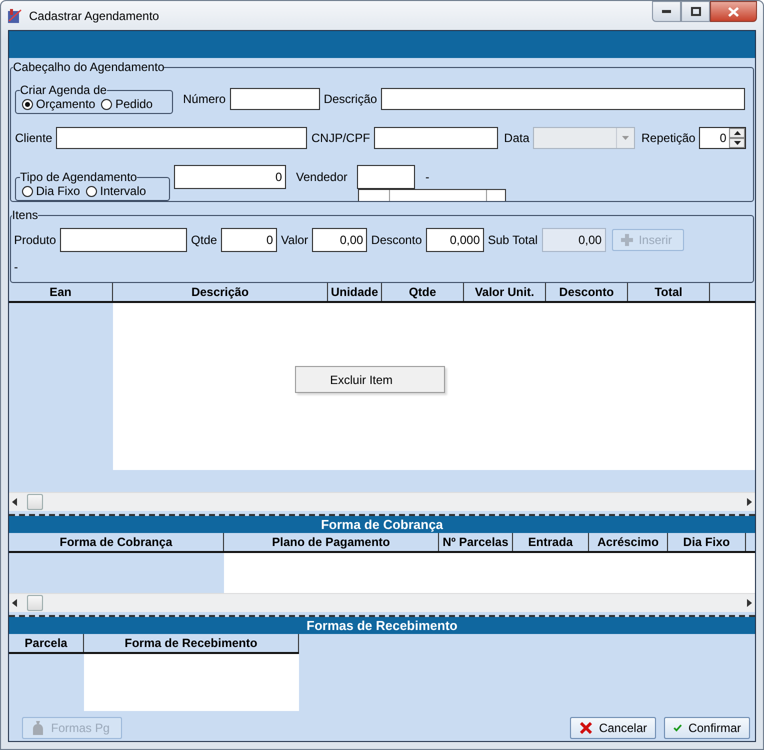  What do you see at coordinates (423, 292) in the screenshot?
I see `column-header: Qtde` at bounding box center [423, 292].